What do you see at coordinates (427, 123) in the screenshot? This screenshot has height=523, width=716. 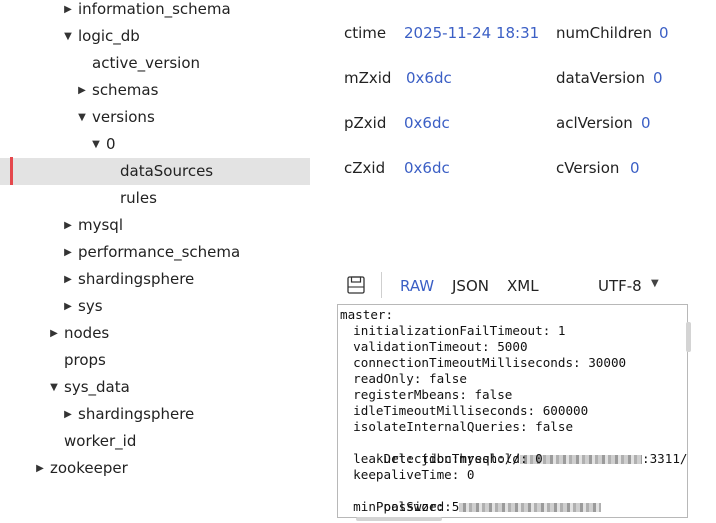 I see `pzxid-value: 0x6dc` at bounding box center [427, 123].